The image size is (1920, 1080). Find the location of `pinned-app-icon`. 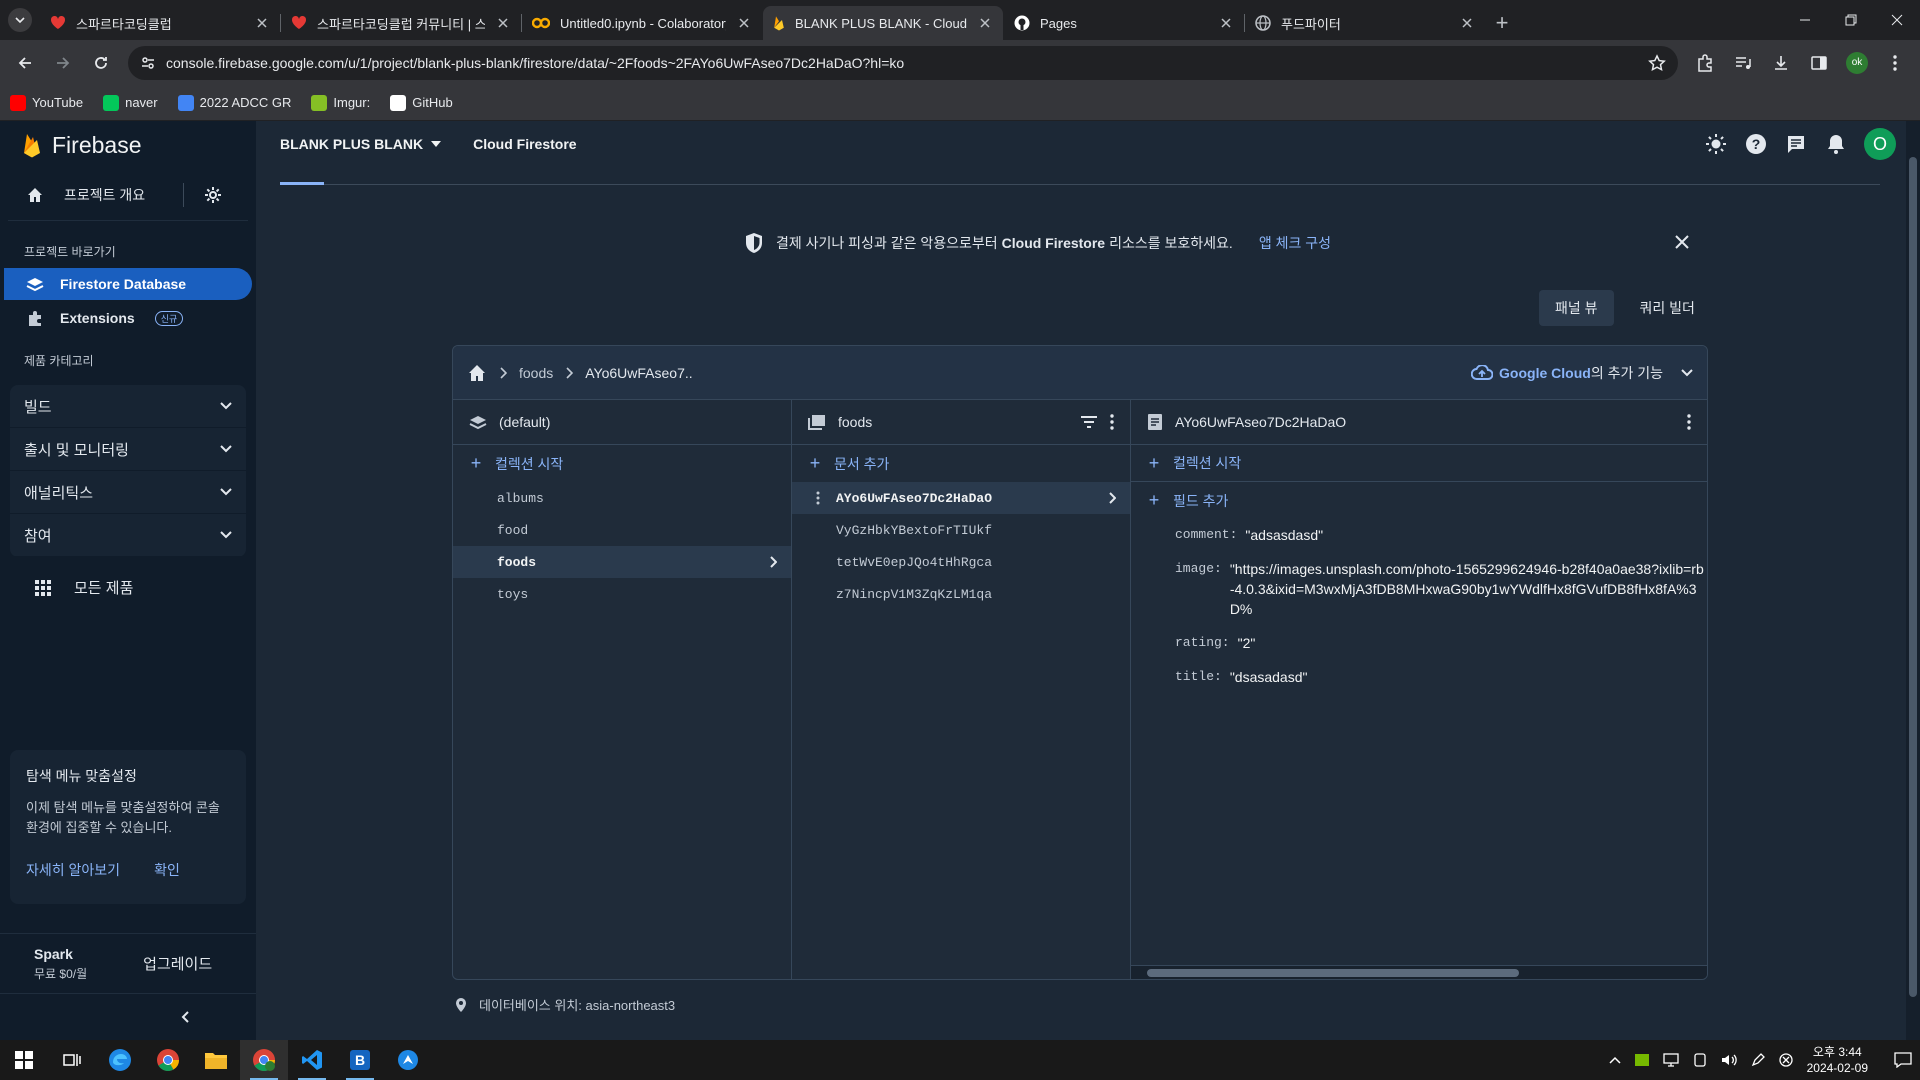

pinned-app-icon is located at coordinates (408, 1060).